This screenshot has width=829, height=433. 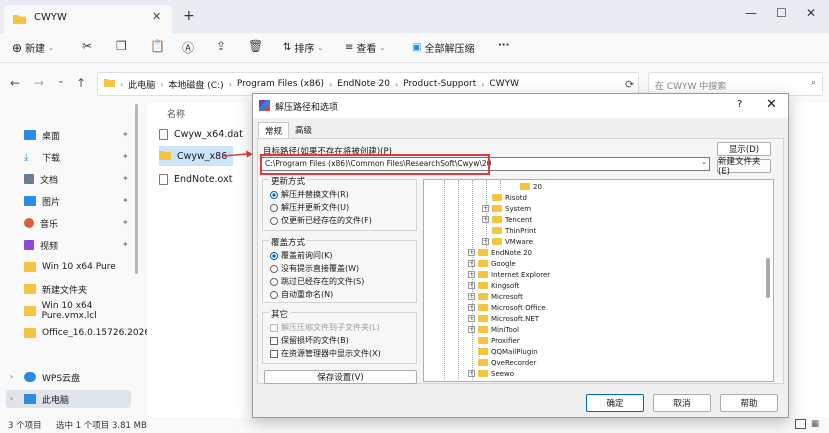 I want to click on back-icon: ←, so click(x=15, y=83).